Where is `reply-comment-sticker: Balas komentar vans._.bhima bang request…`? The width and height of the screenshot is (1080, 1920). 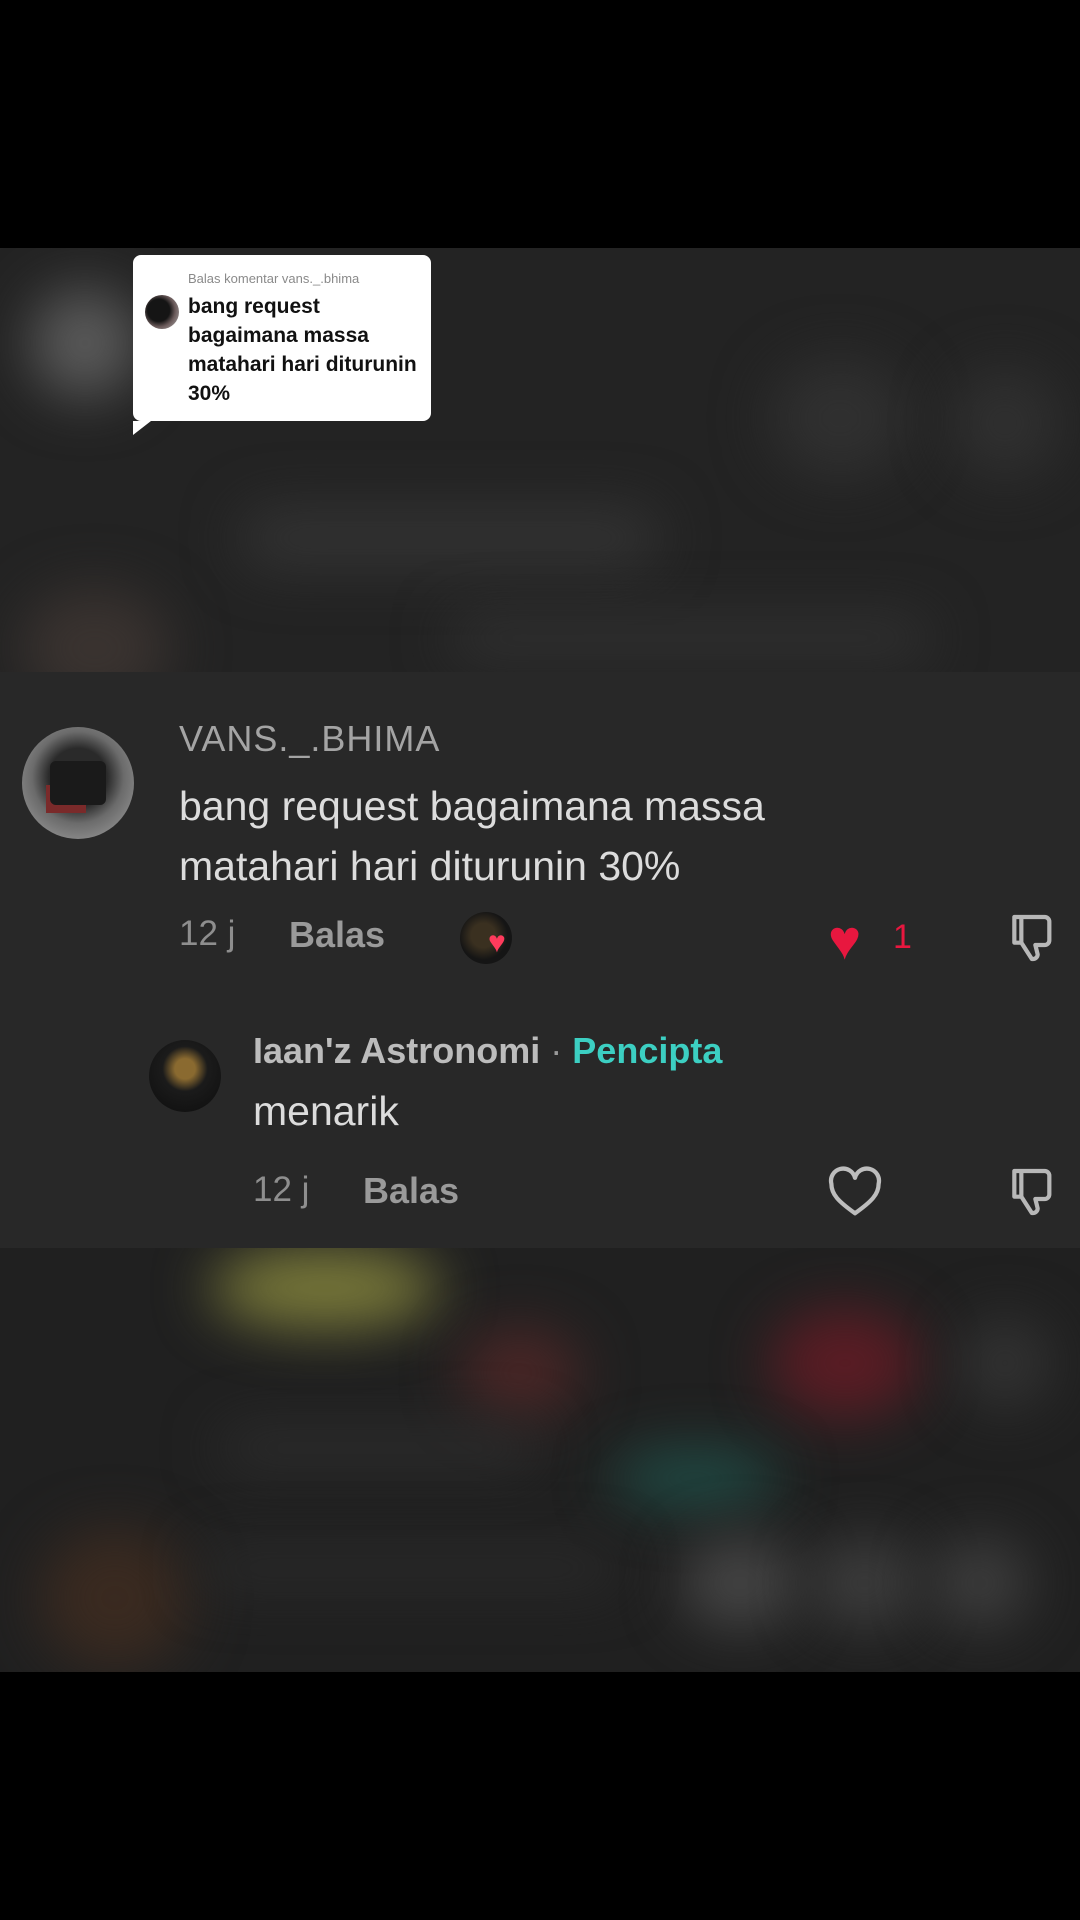 reply-comment-sticker: Balas komentar vans._.bhima bang request… is located at coordinates (282, 345).